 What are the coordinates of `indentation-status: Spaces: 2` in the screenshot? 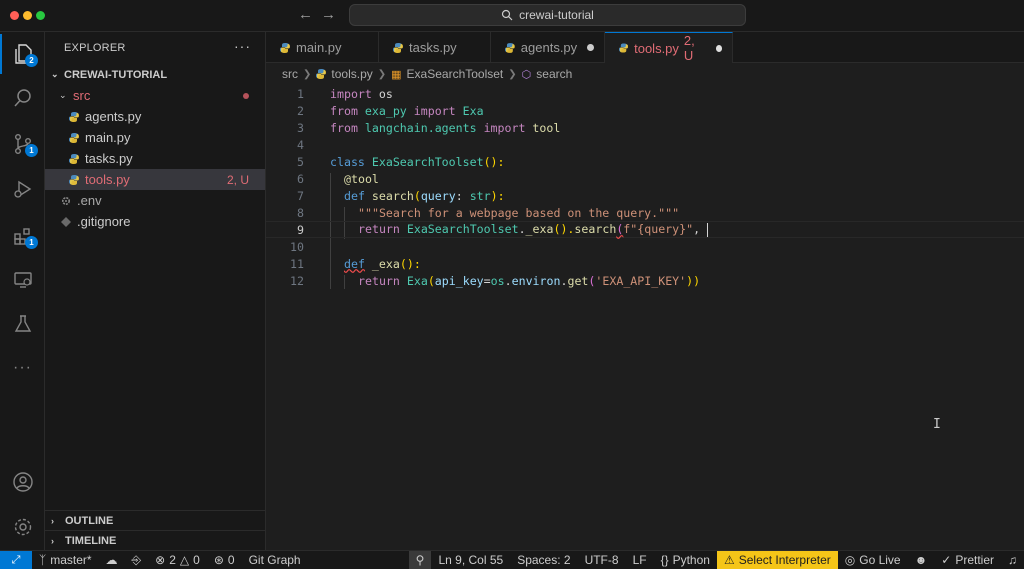 It's located at (543, 560).